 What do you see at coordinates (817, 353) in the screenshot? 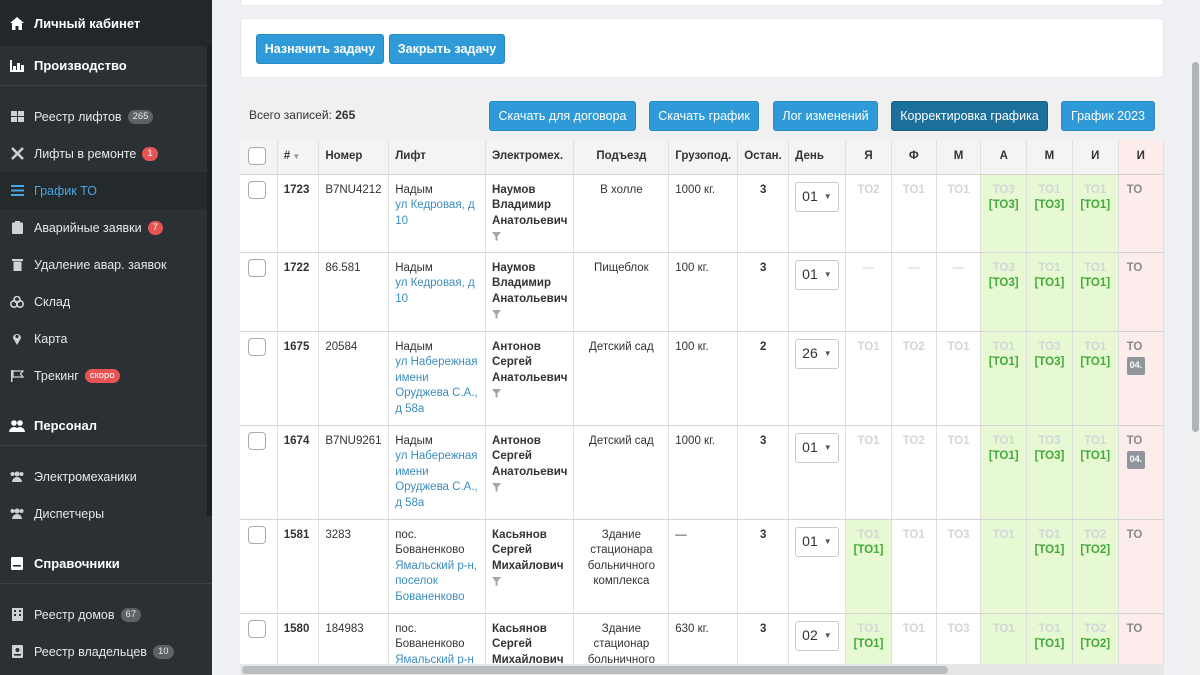
I see `day-select: 26 ▼` at bounding box center [817, 353].